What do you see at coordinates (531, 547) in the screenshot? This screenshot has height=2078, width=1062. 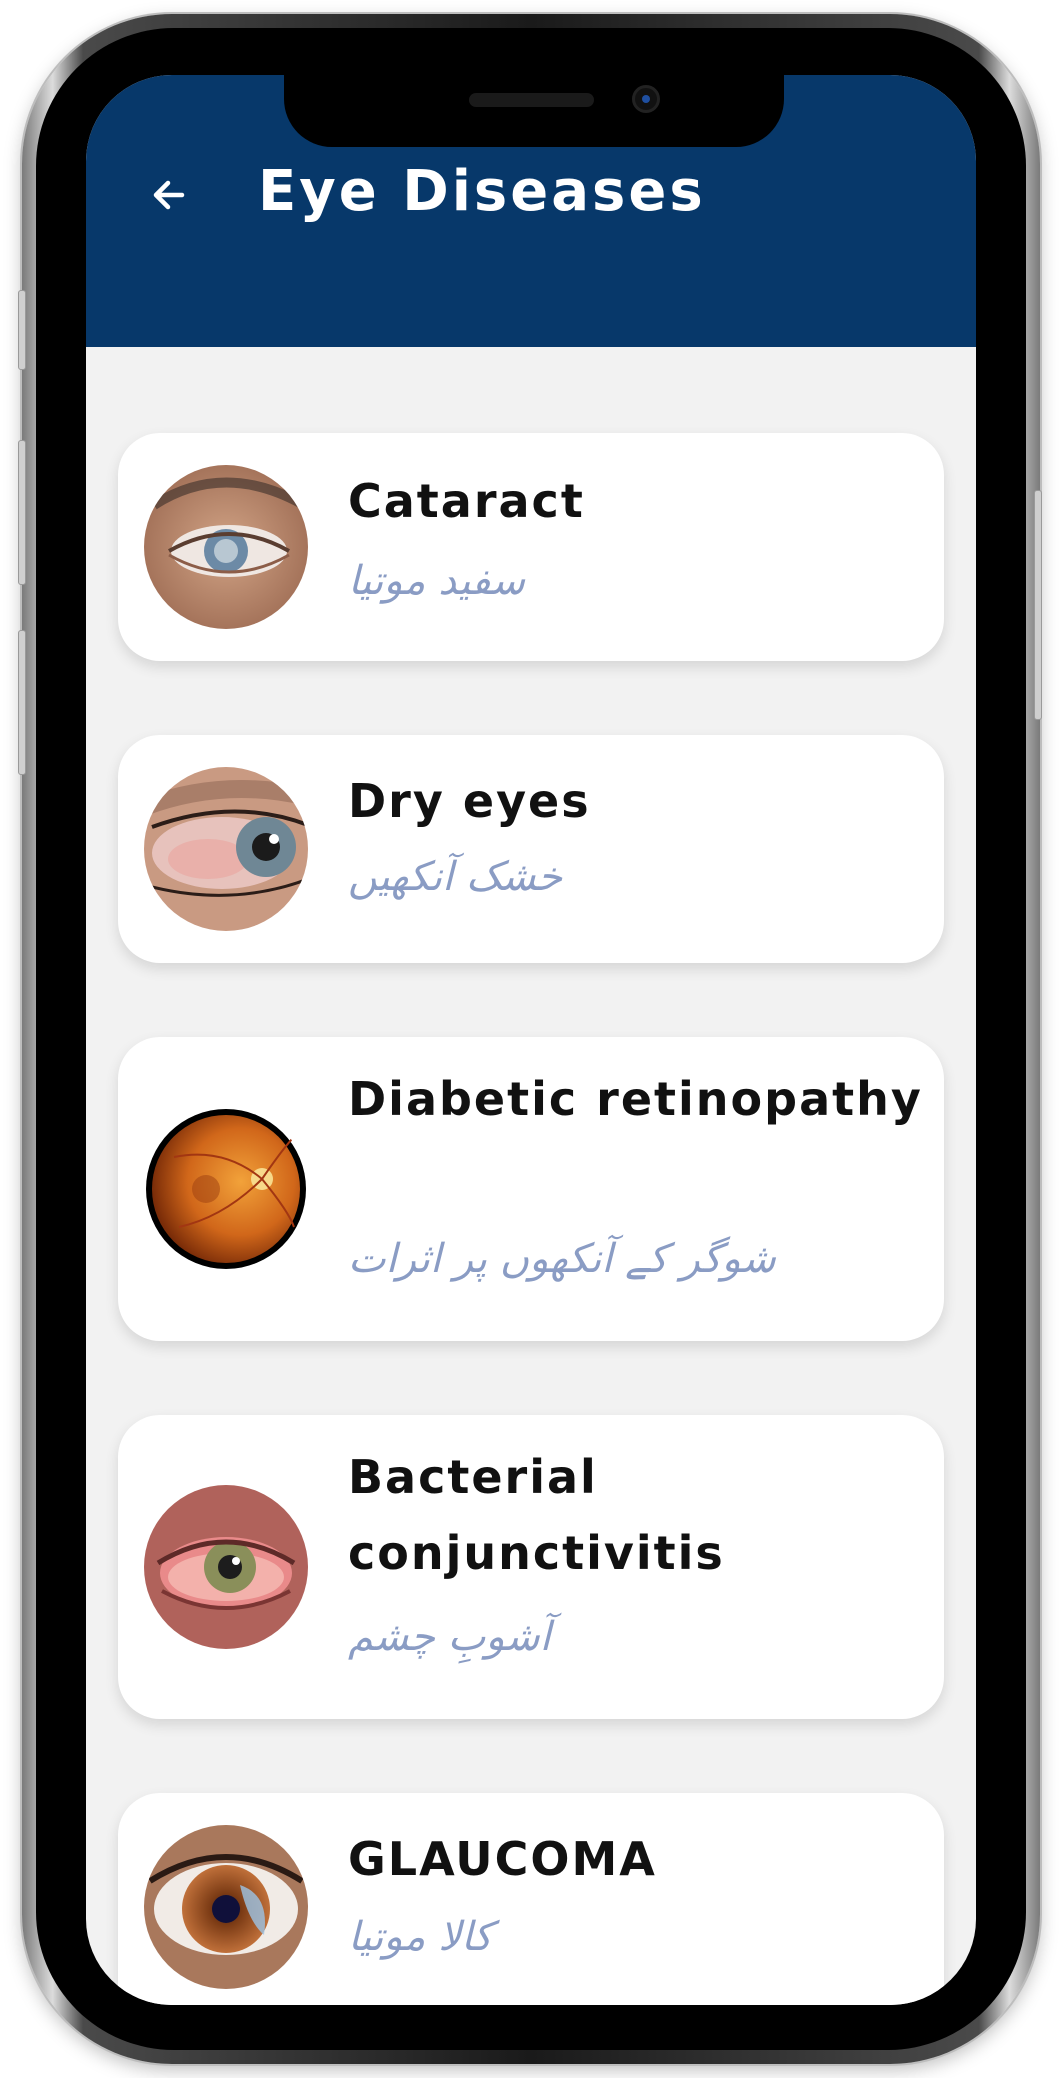 I see `disease-card-cataract: Cataract سفید موتیا` at bounding box center [531, 547].